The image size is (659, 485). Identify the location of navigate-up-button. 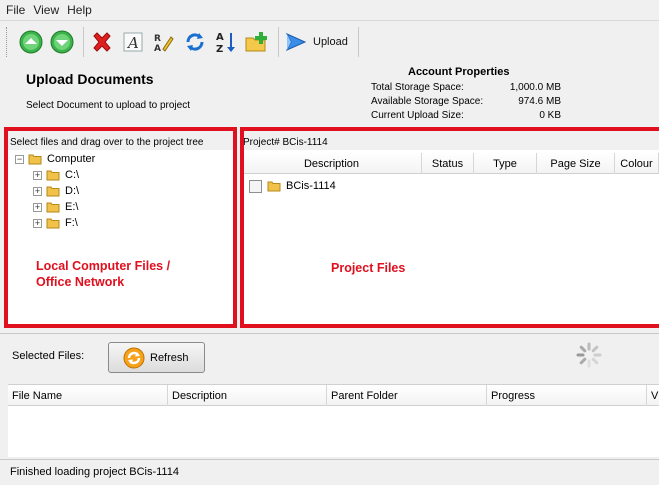
(31, 42).